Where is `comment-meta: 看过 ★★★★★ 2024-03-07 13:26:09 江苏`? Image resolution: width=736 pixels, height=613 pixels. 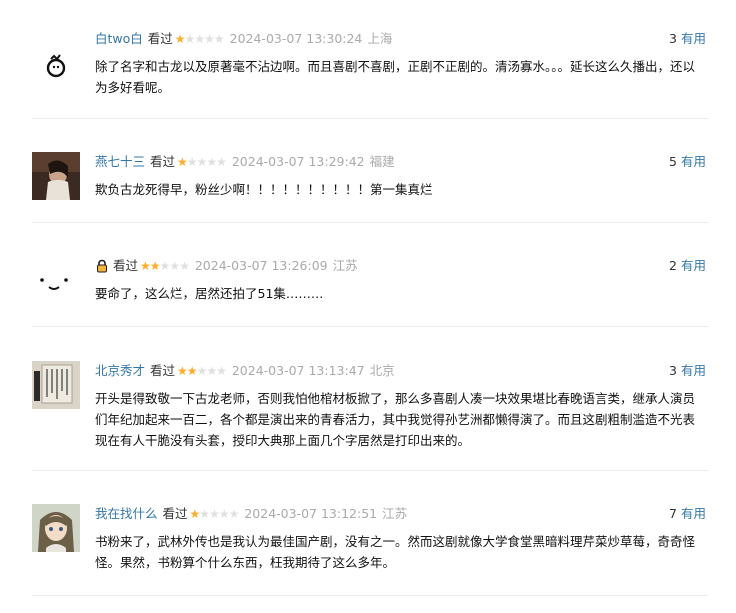 comment-meta: 看过 ★★★★★ 2024-03-07 13:26:09 江苏 is located at coordinates (226, 266).